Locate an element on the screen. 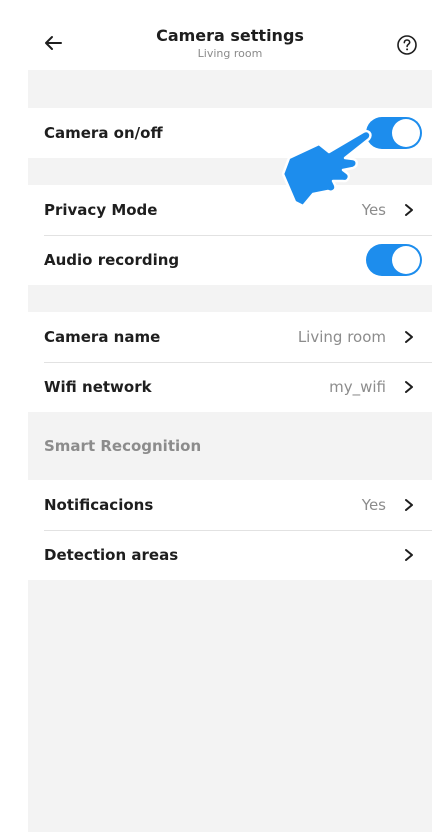  detection-areas-row: Detection areas is located at coordinates (230, 555).